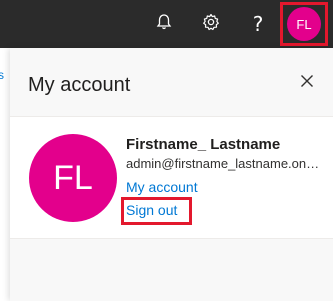 The height and width of the screenshot is (301, 333). I want to click on avatar: FL, so click(304, 24).